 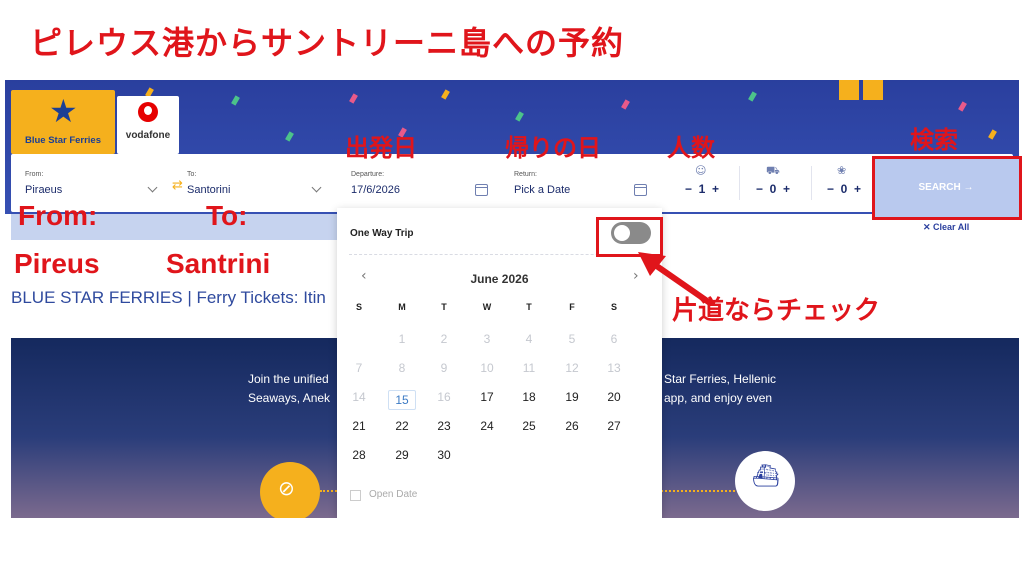 I want to click on calendar-day: 7, so click(x=359, y=368).